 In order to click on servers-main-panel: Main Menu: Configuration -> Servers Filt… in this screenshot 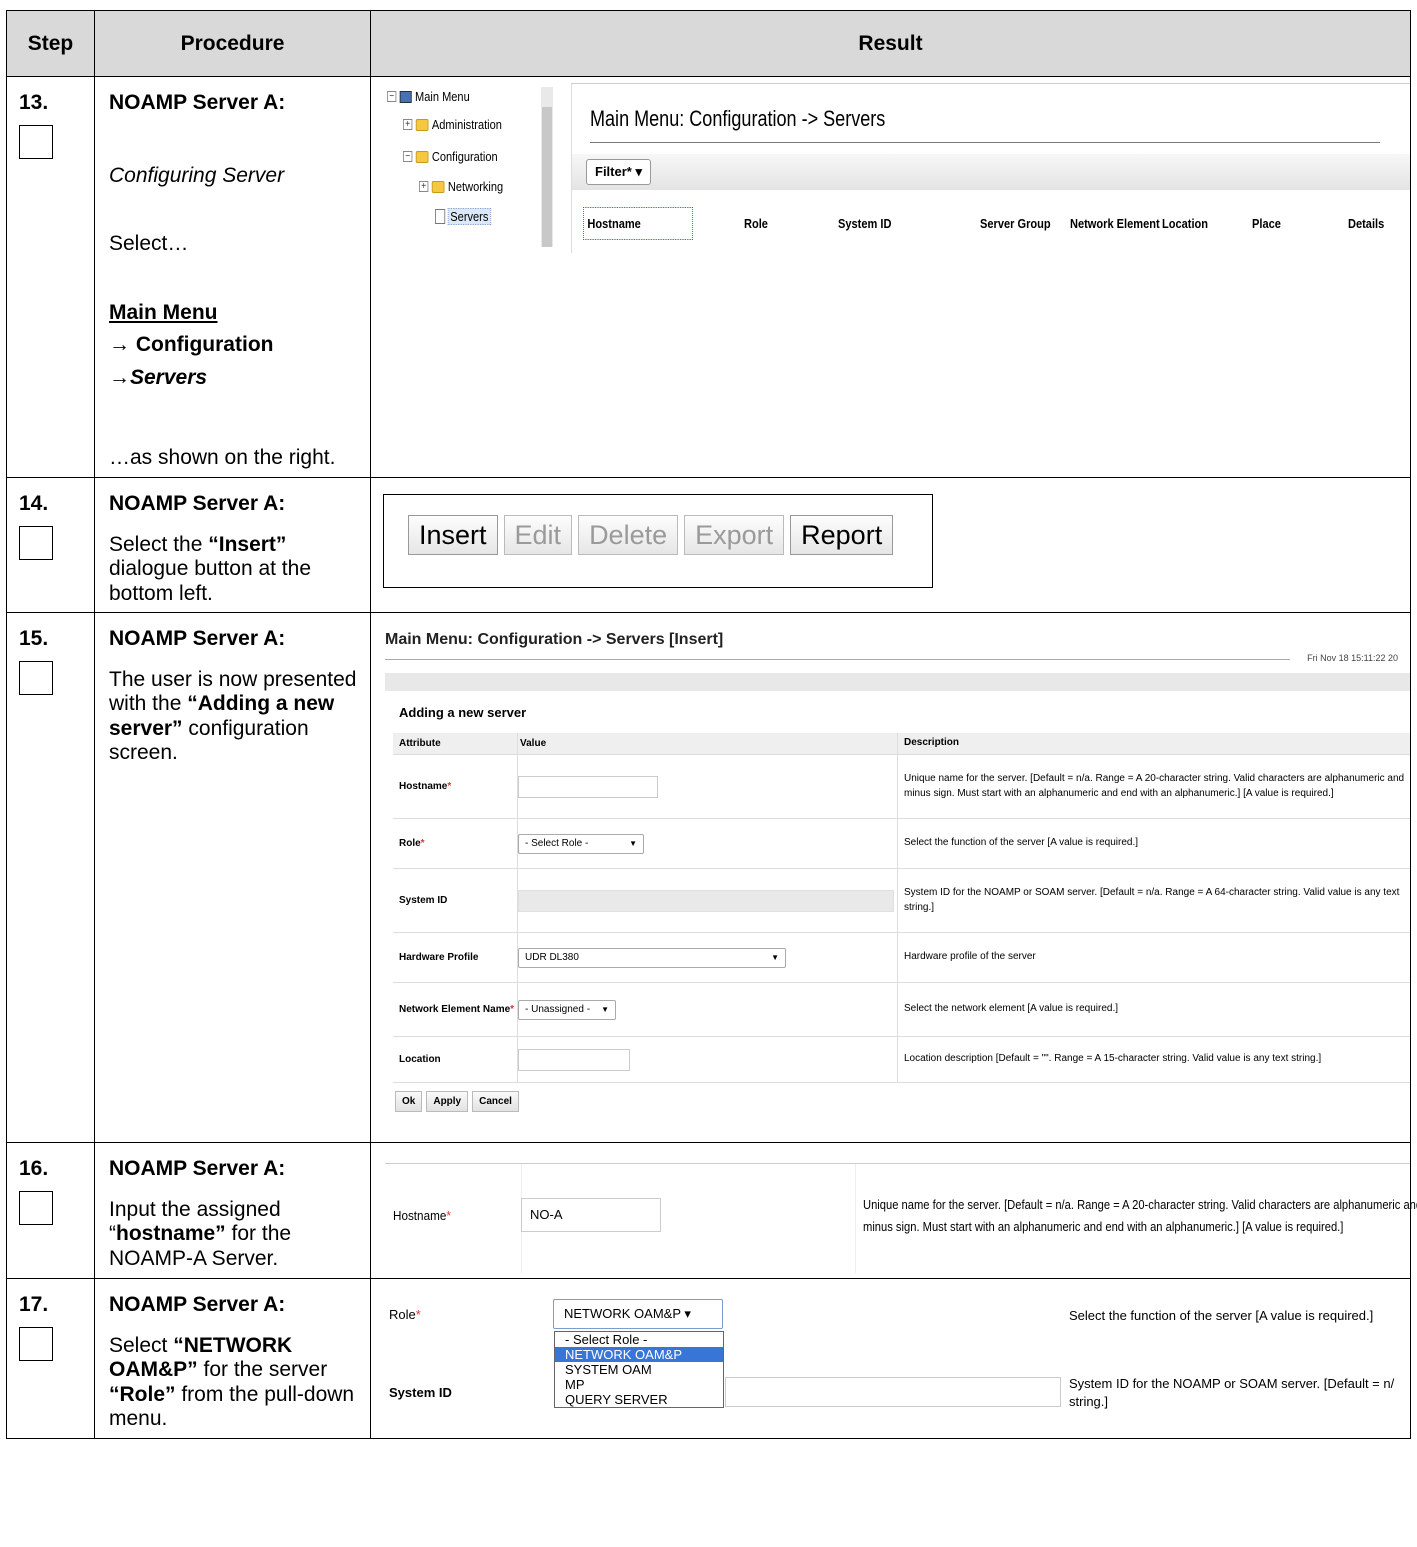, I will do `click(990, 168)`.